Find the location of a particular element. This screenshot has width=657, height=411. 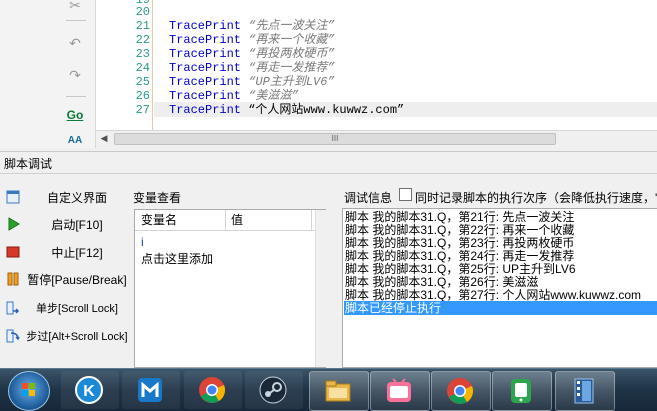

stop-button: 中止[F12] is located at coordinates (67, 253).